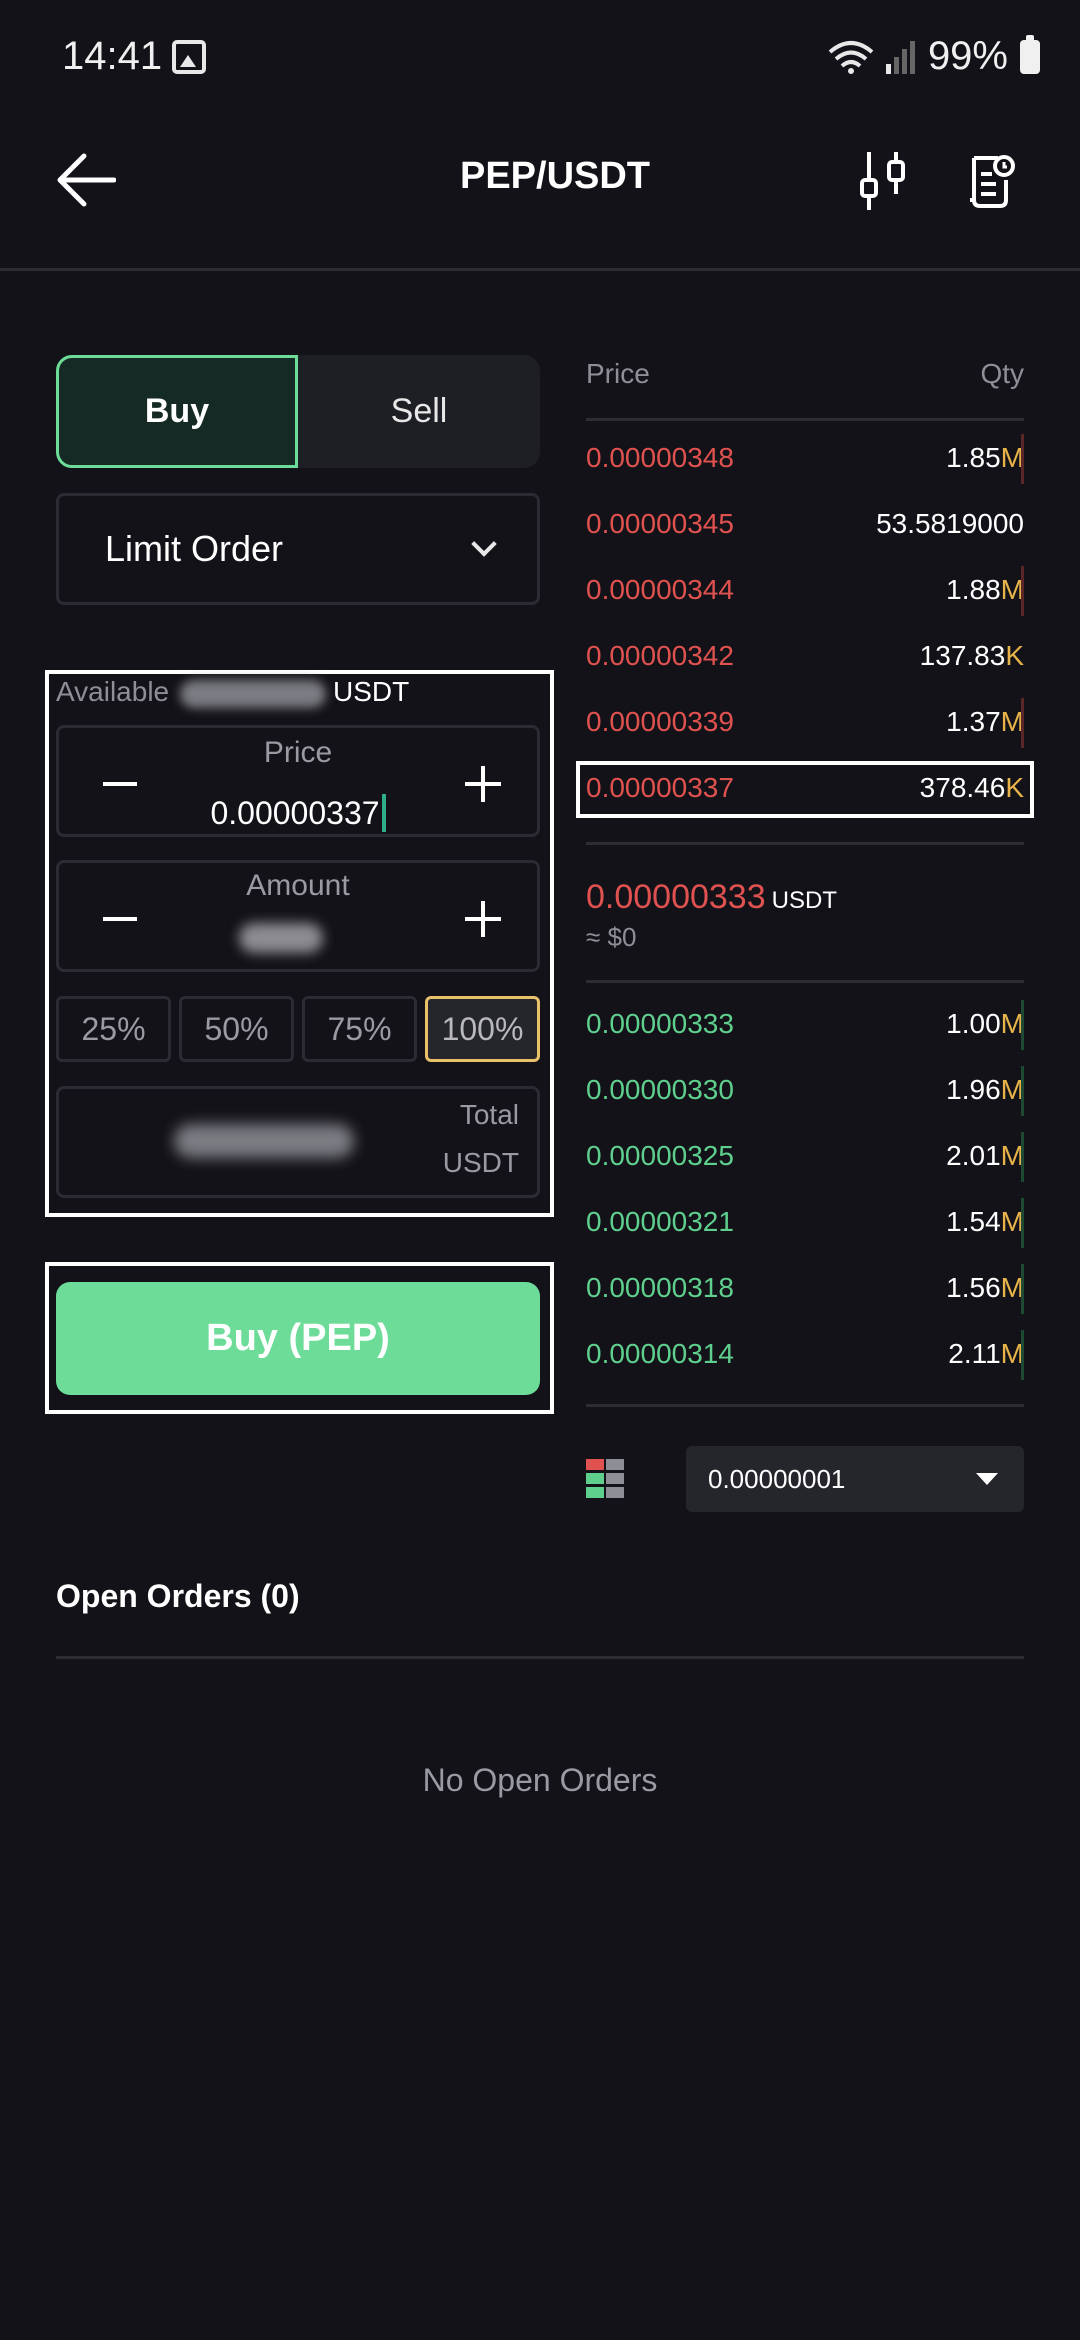  Describe the element at coordinates (1030, 54) in the screenshot. I see `battery-icon` at that location.